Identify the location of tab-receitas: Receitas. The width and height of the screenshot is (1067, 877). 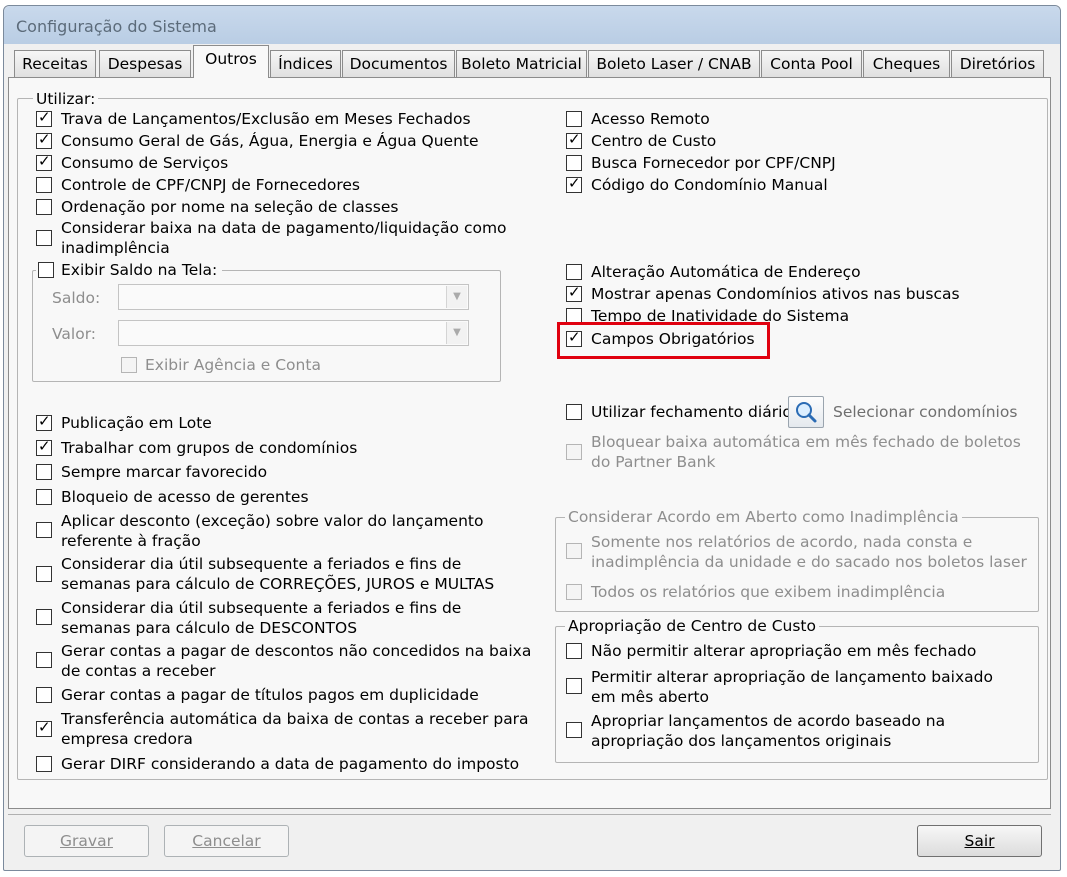
(55, 63).